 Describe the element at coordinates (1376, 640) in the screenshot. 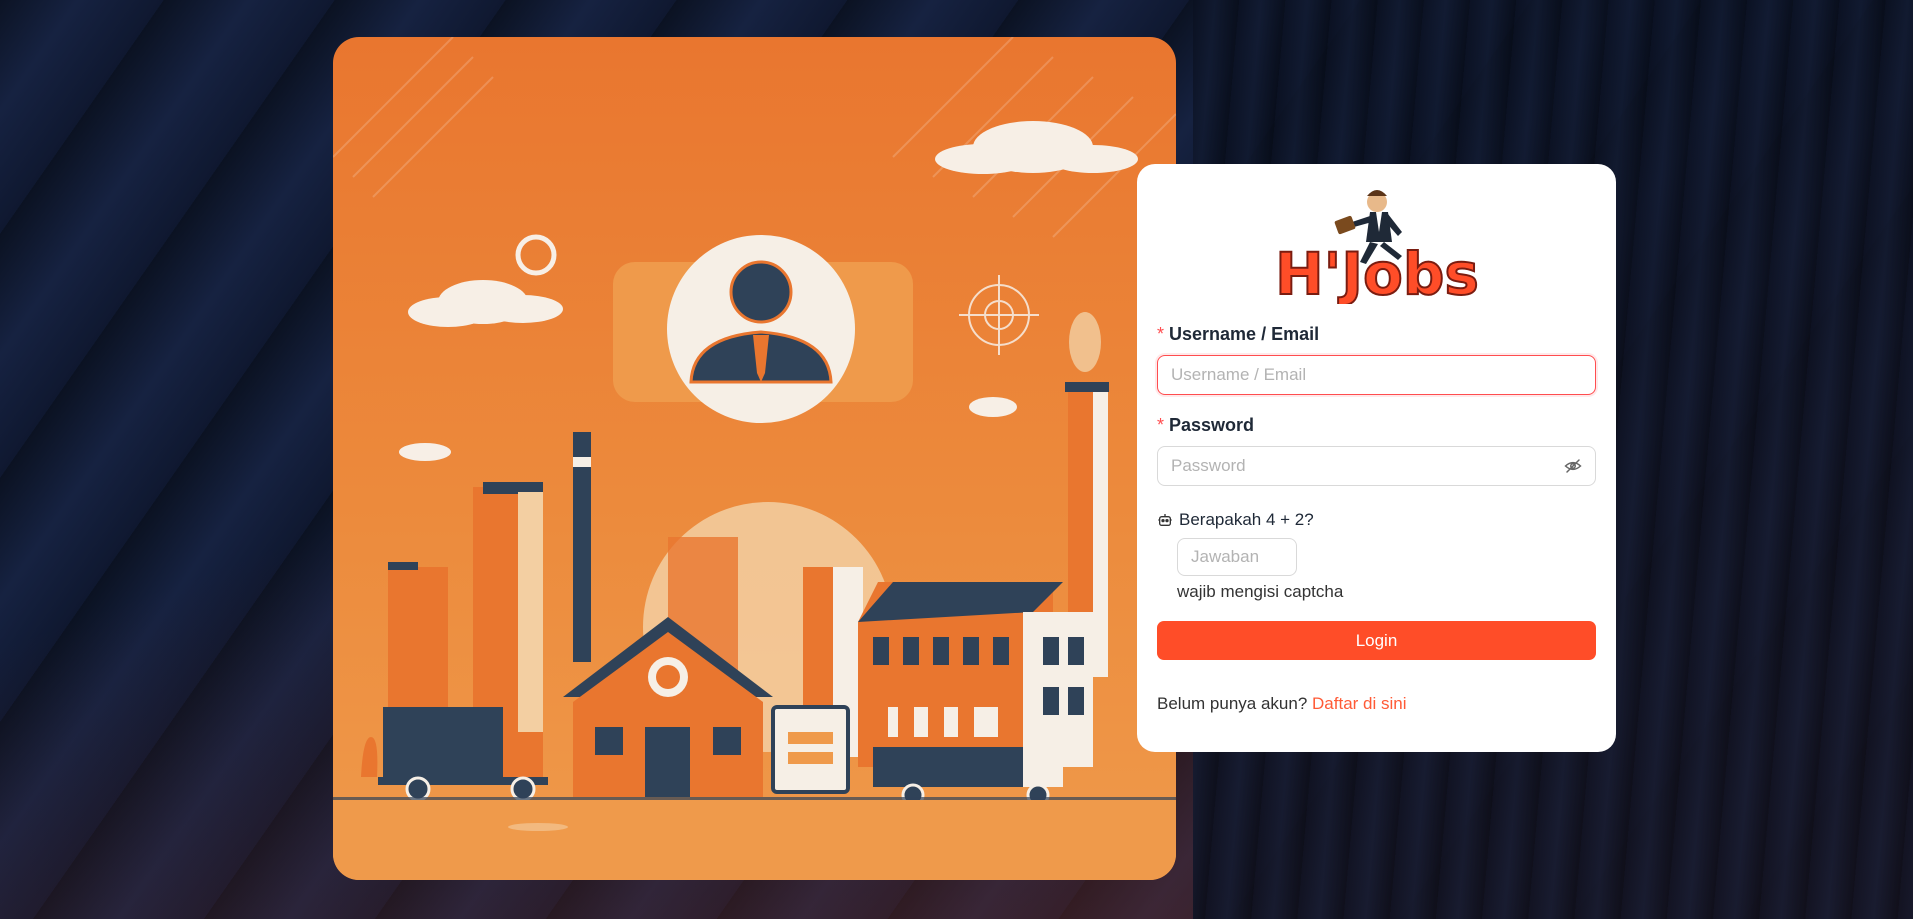

I see `login-button: Login` at that location.